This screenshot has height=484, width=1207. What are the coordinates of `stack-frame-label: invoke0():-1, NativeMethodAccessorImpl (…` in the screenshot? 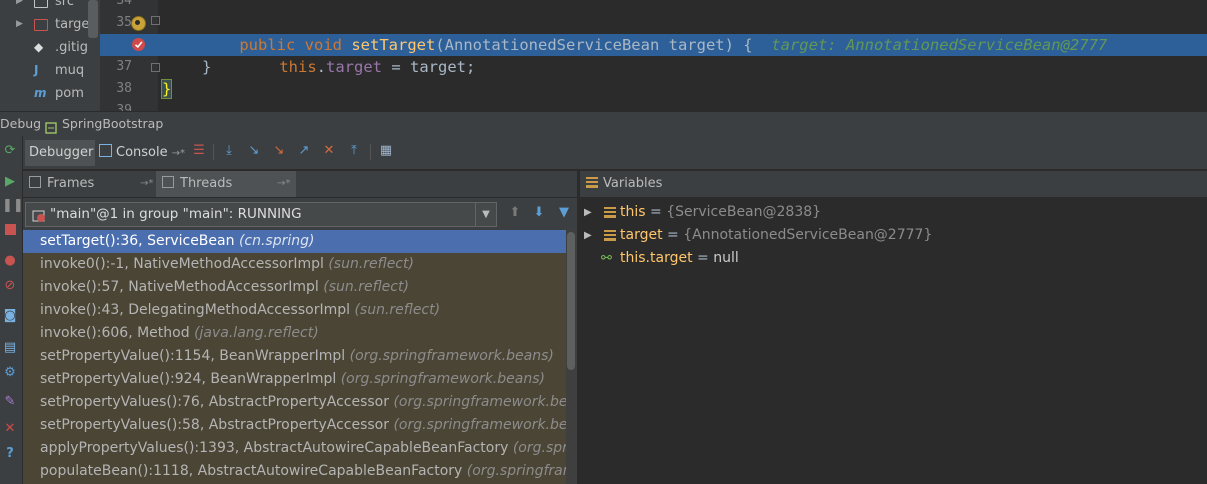 It's located at (227, 264).